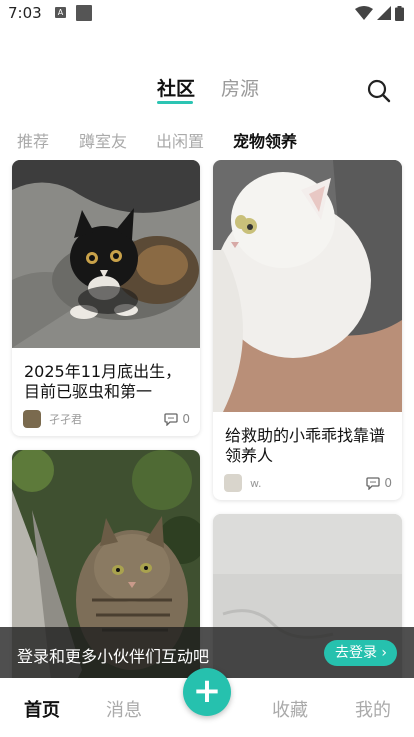 The width and height of the screenshot is (414, 737). I want to click on post-title-line: 目前已驱虫和第一, so click(88, 391).